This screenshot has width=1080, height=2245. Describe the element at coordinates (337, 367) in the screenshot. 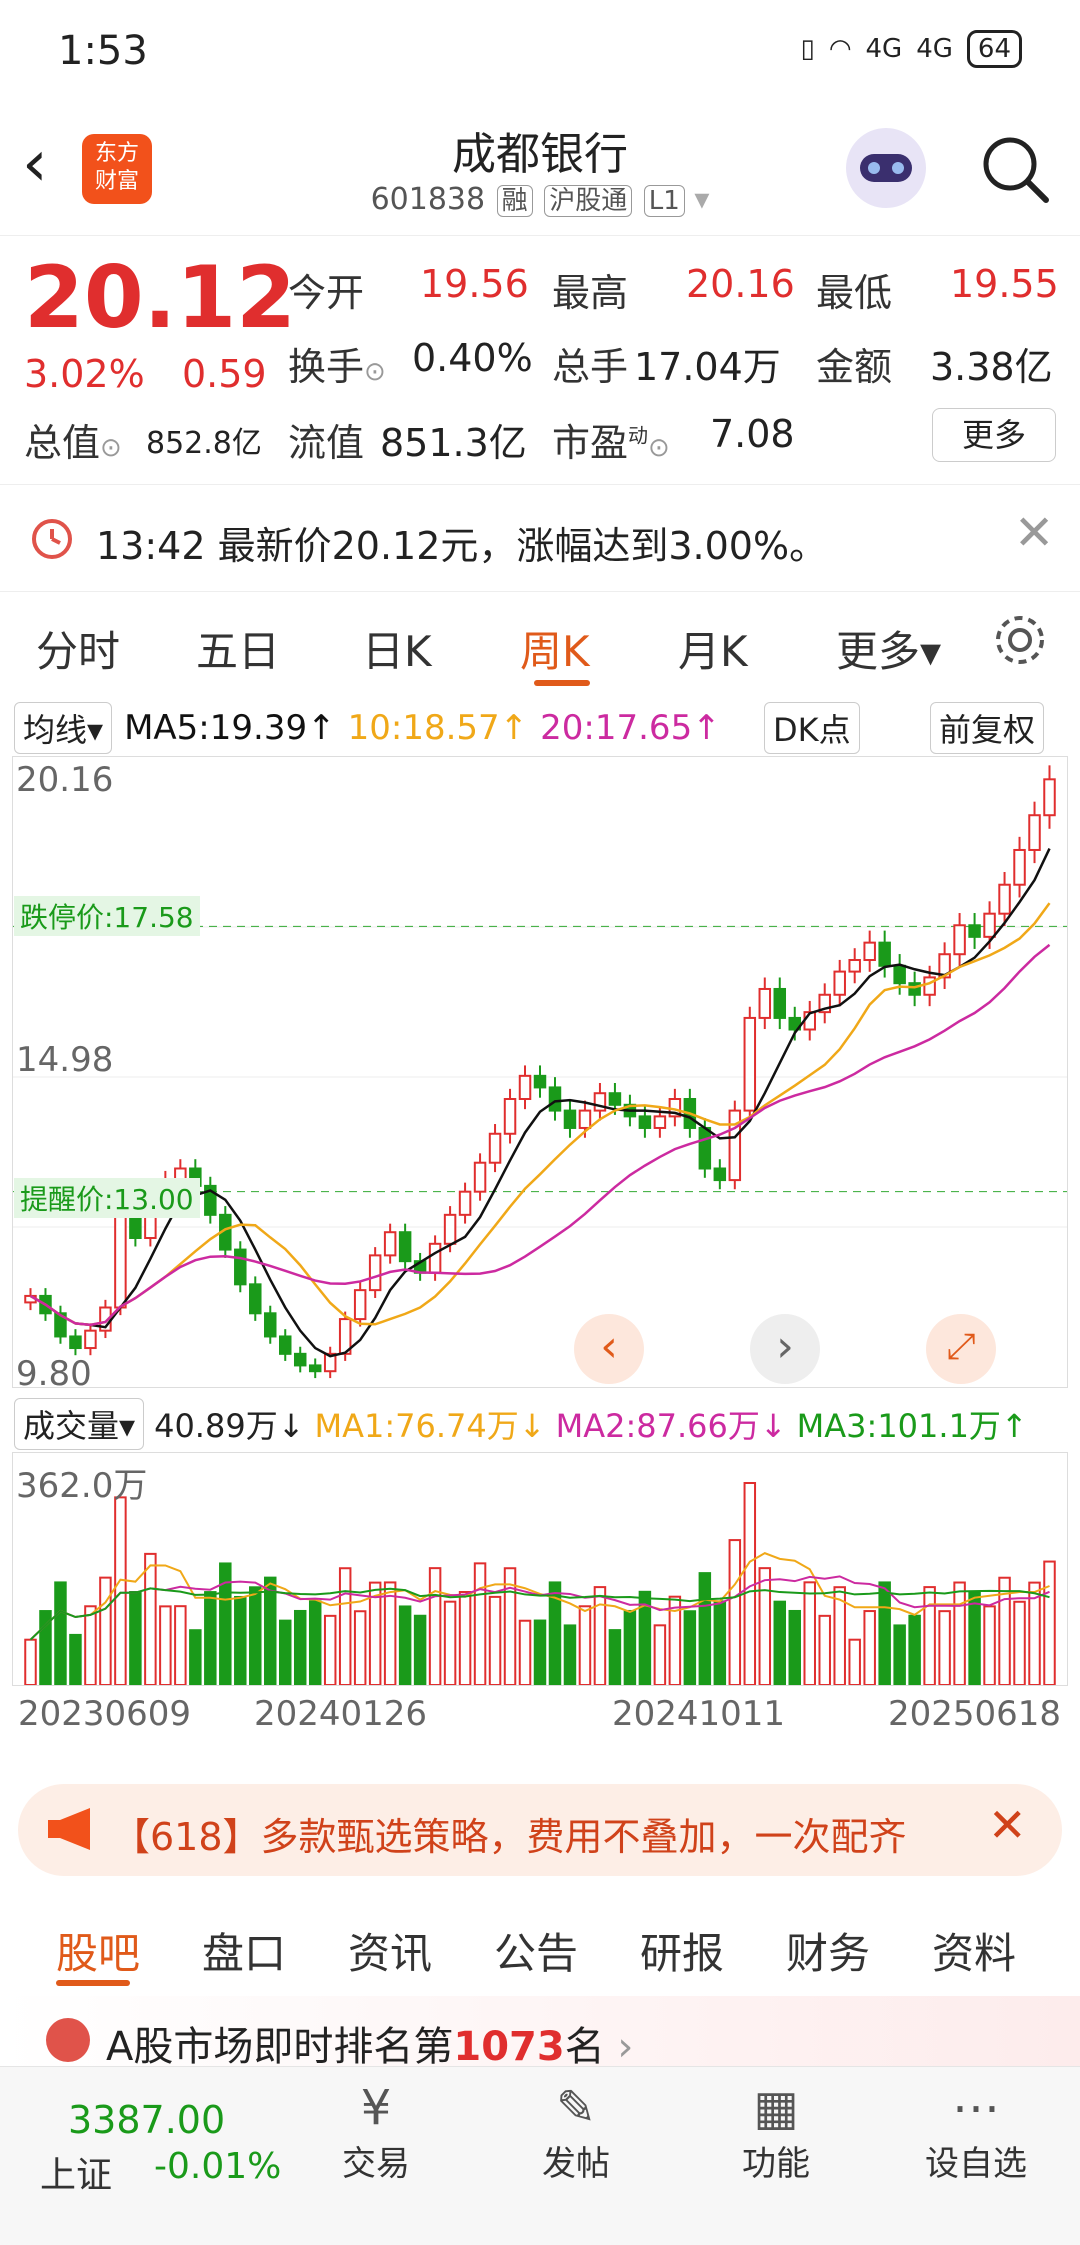

I see `turnover-label: 换手⊙` at that location.